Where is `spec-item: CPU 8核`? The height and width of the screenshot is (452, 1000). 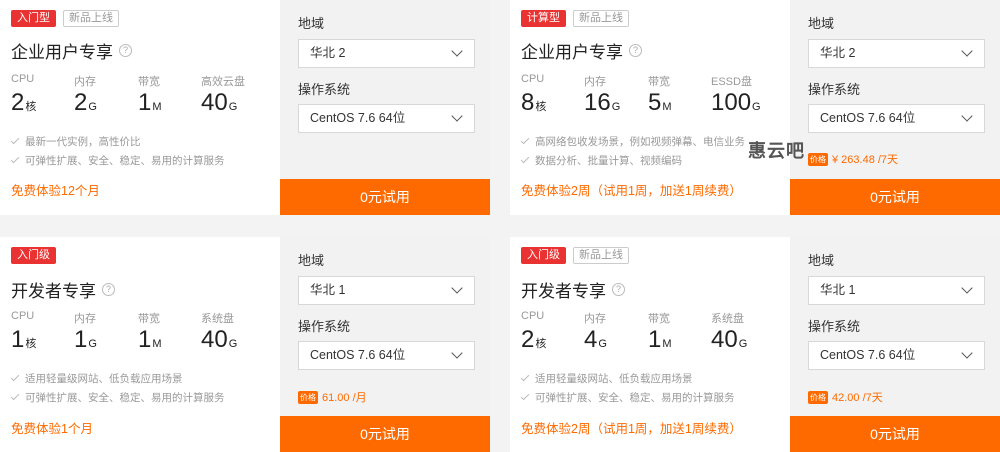
spec-item: CPU 8核 is located at coordinates (533, 95).